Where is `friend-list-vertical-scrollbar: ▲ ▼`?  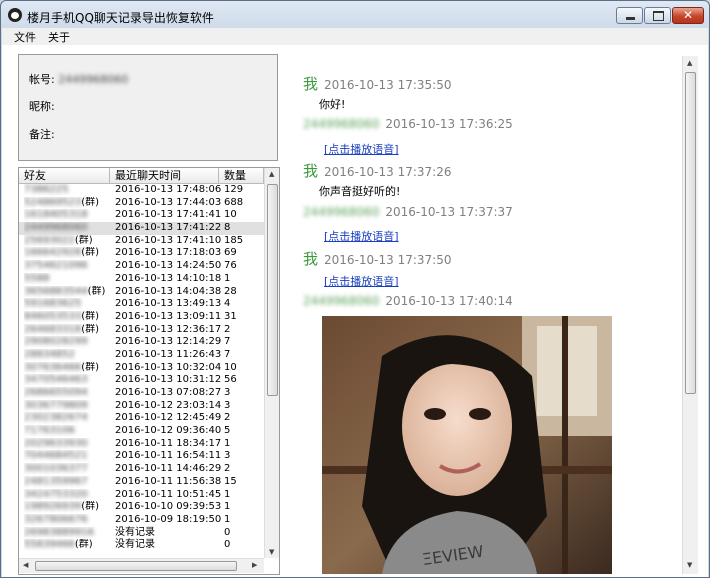 friend-list-vertical-scrollbar: ▲ ▼ is located at coordinates (271, 363).